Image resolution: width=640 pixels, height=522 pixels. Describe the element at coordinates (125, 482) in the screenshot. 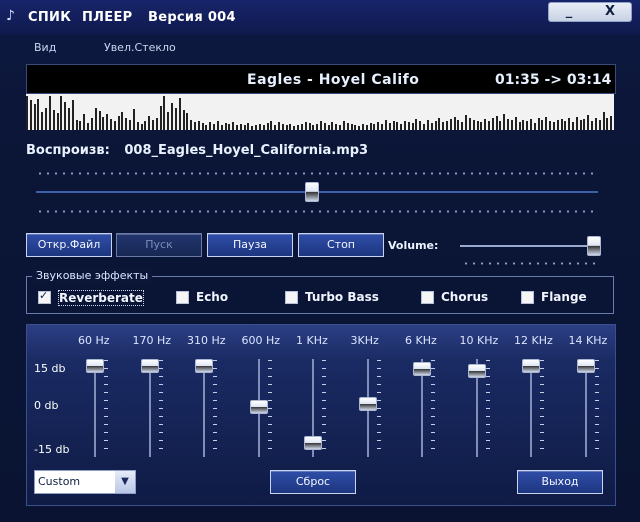

I see `chevron-down-icon: ▼` at that location.